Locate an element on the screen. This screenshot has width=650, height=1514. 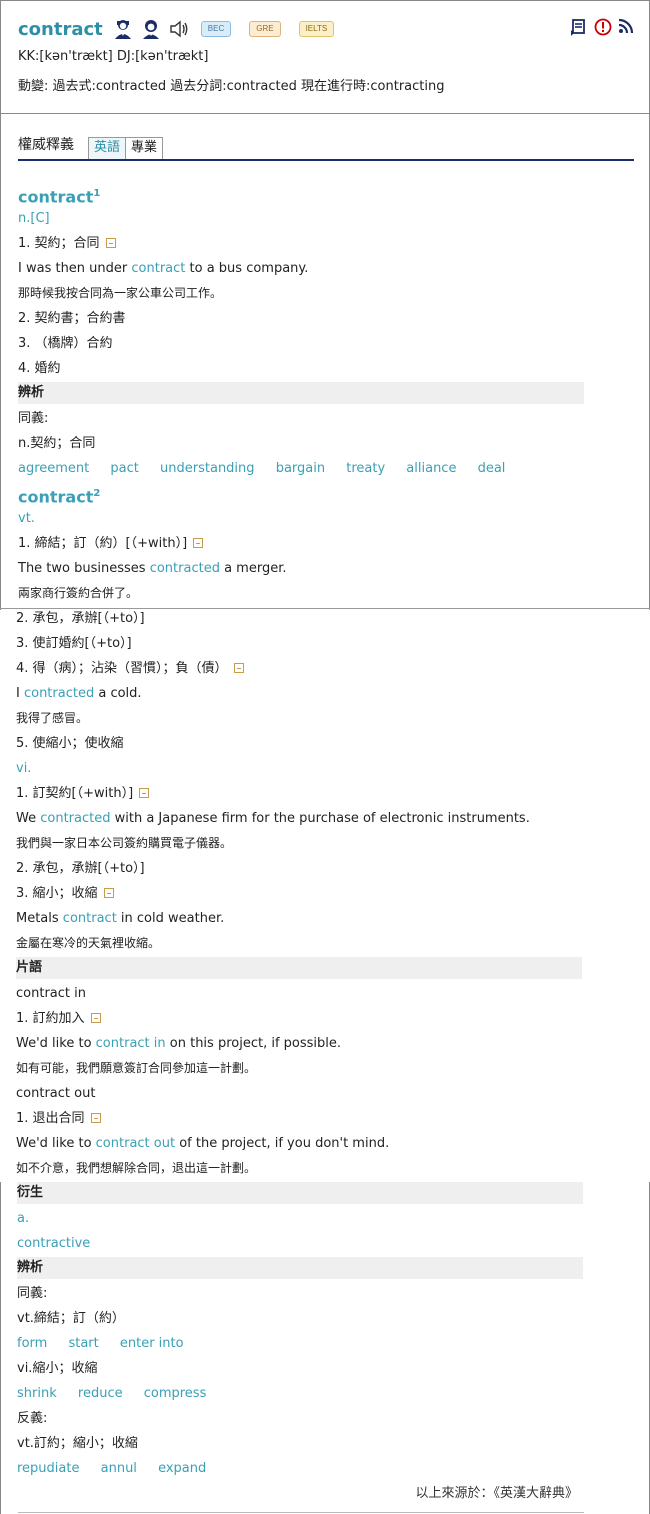
female-voice-icon is located at coordinates (151, 29).